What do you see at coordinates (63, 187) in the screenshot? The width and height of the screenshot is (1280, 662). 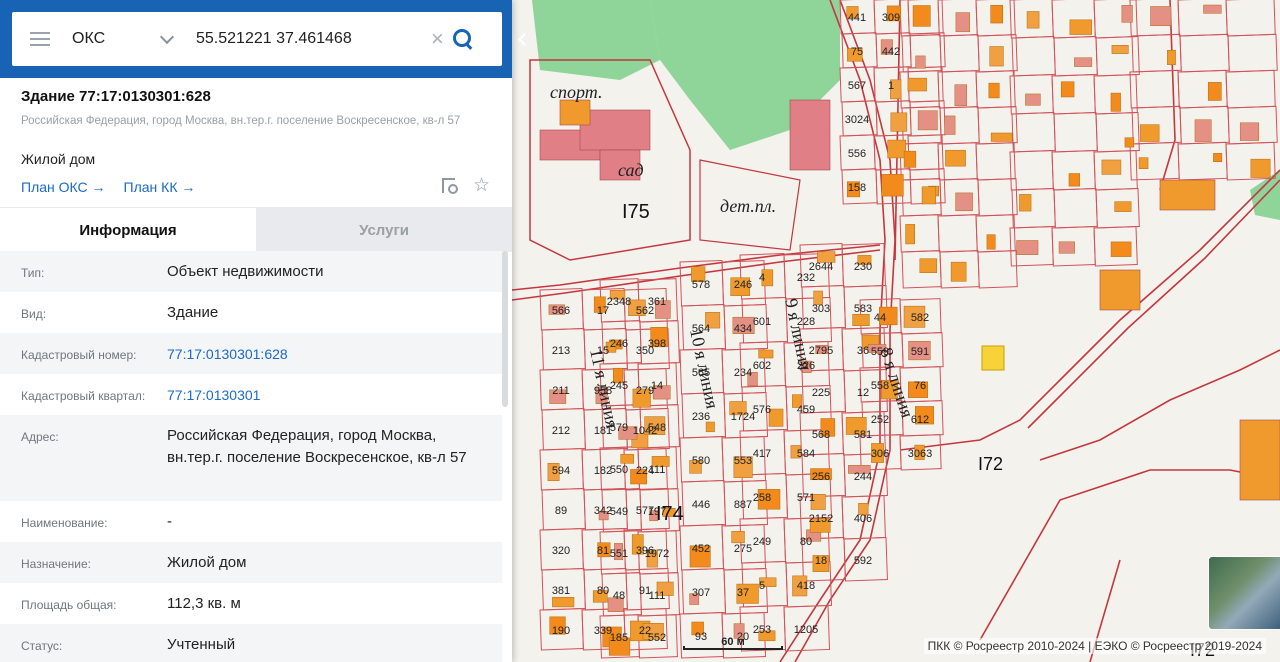 I see `plan-oks-link: План ОКС →` at bounding box center [63, 187].